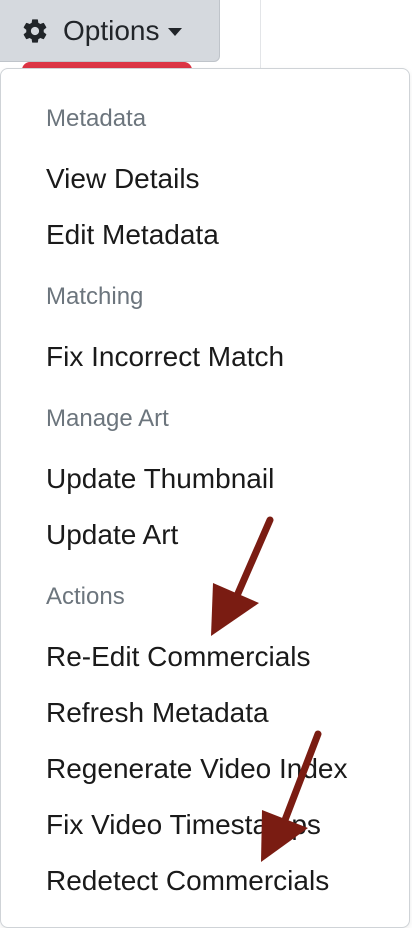 Image resolution: width=412 pixels, height=928 pixels. I want to click on menu-item-update-art: Update Art, so click(112, 535).